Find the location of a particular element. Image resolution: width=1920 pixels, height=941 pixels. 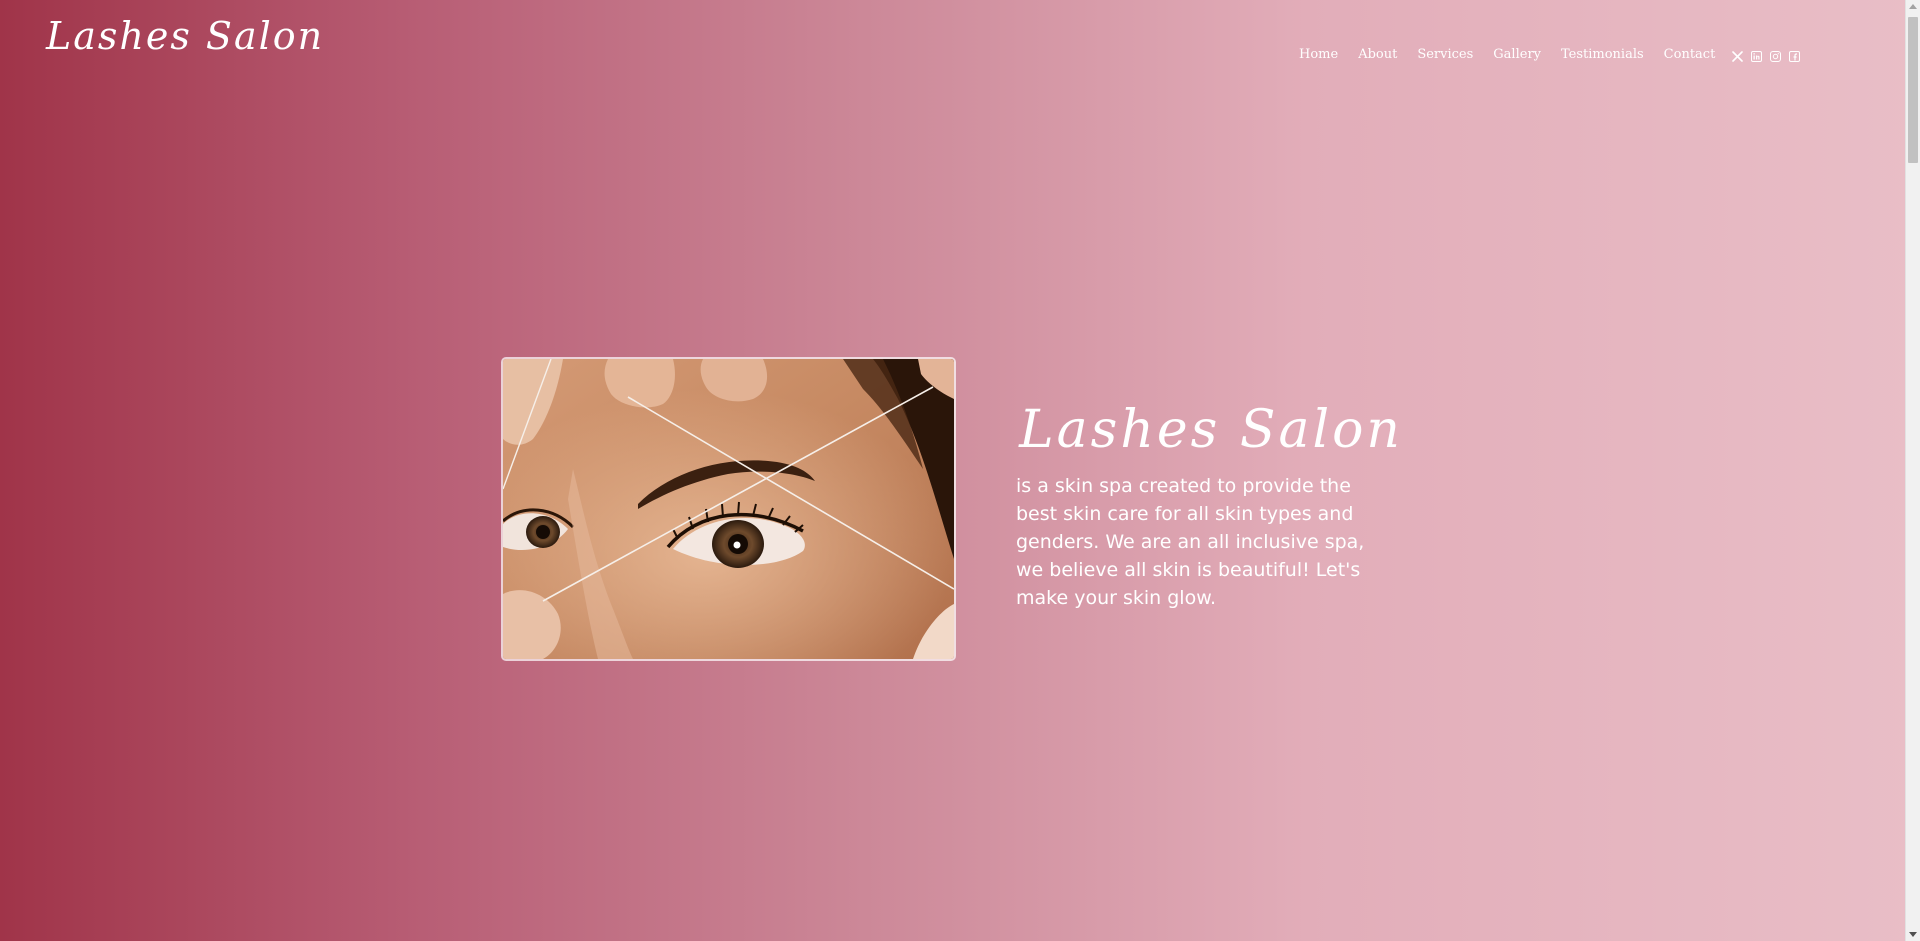

x-icon is located at coordinates (1737, 56).